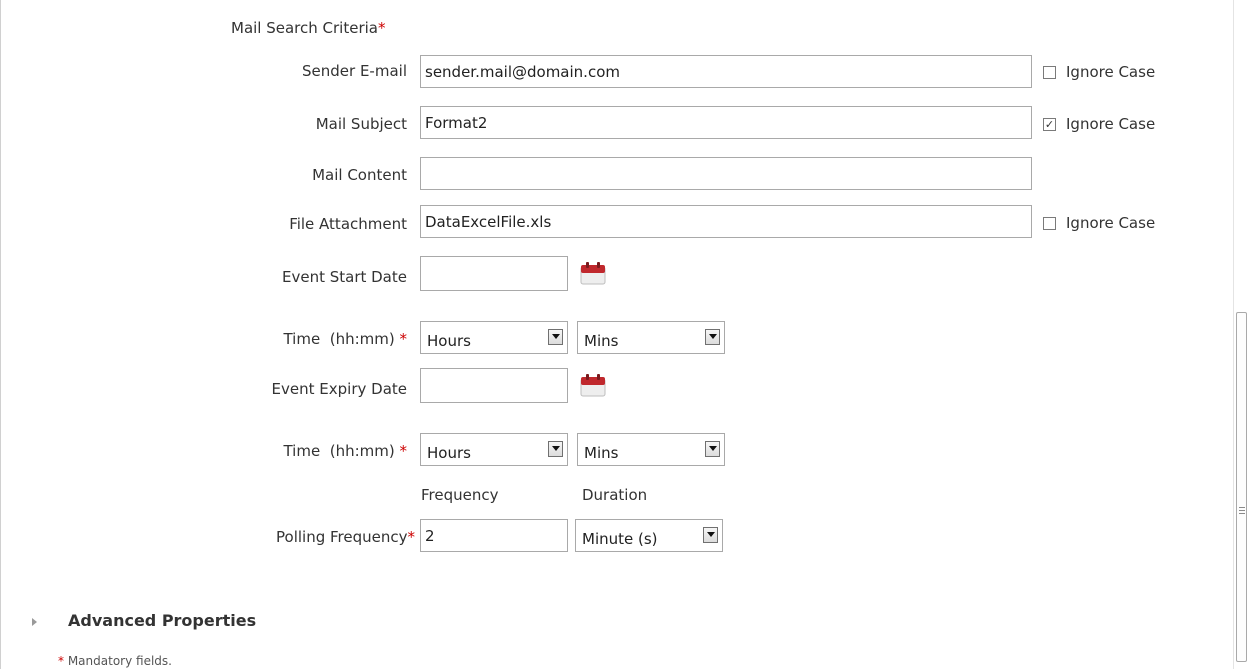  What do you see at coordinates (494, 273) in the screenshot?
I see `event-start-date-input` at bounding box center [494, 273].